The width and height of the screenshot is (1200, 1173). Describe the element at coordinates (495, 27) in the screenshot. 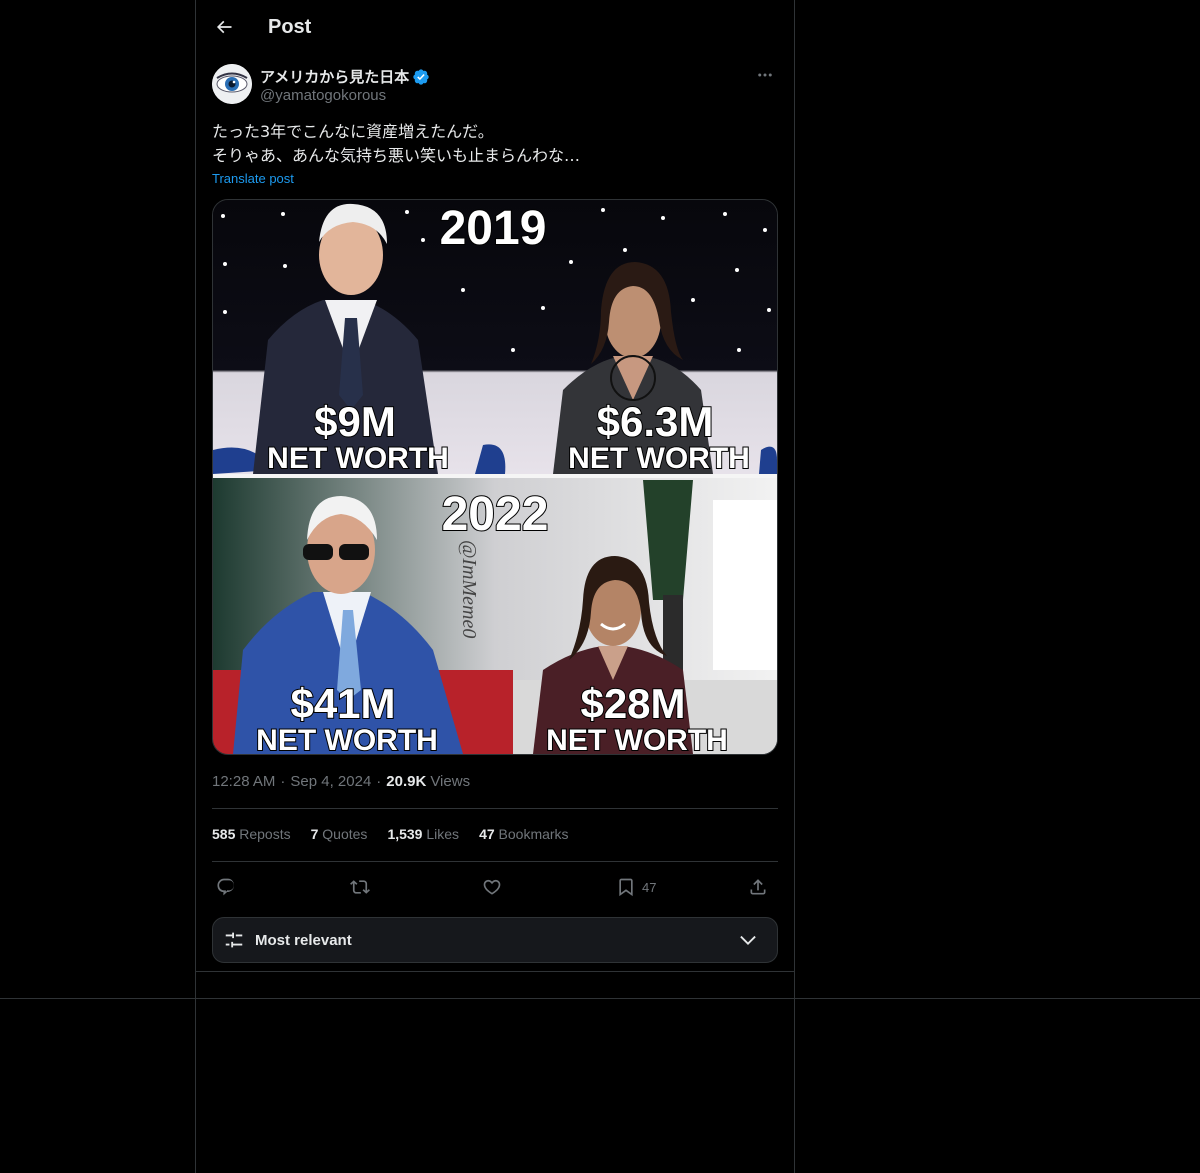

I see `page-header: Post` at that location.